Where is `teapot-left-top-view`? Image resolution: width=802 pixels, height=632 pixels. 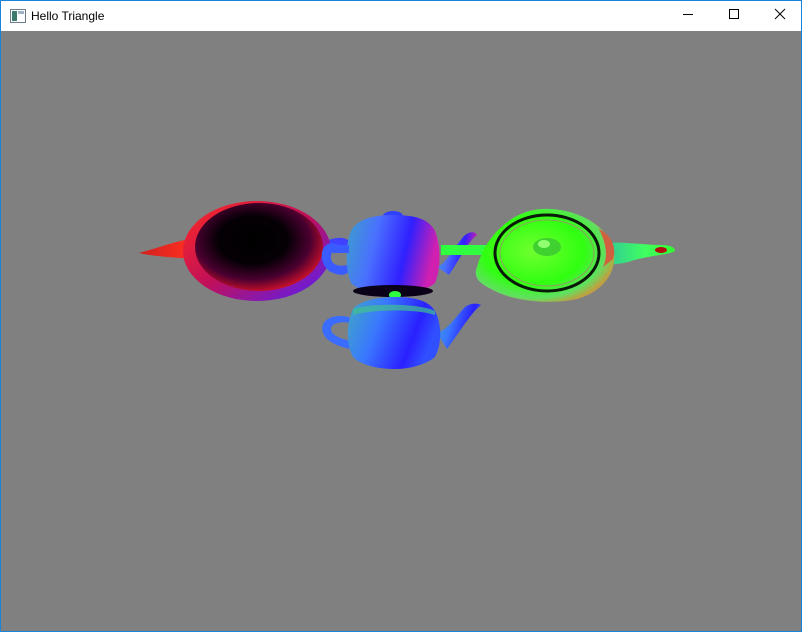 teapot-left-top-view is located at coordinates (245, 251).